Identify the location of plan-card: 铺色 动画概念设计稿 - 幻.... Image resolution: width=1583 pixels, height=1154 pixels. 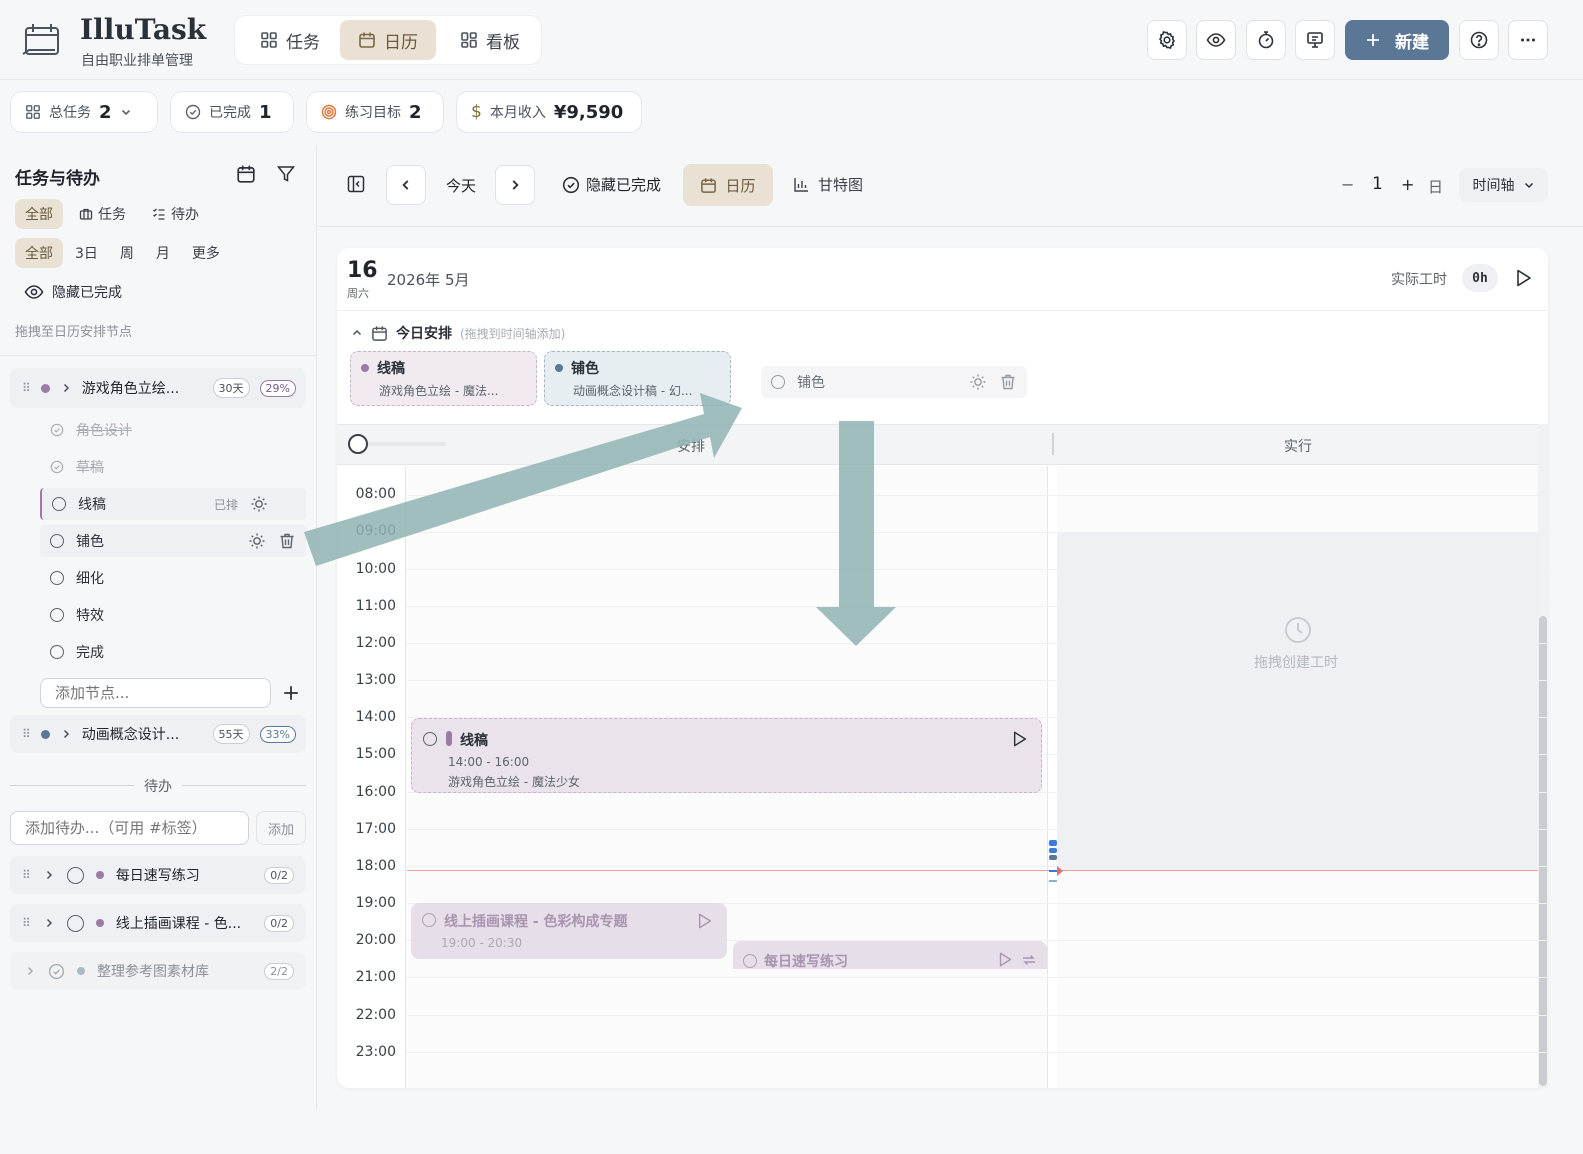
(637, 378).